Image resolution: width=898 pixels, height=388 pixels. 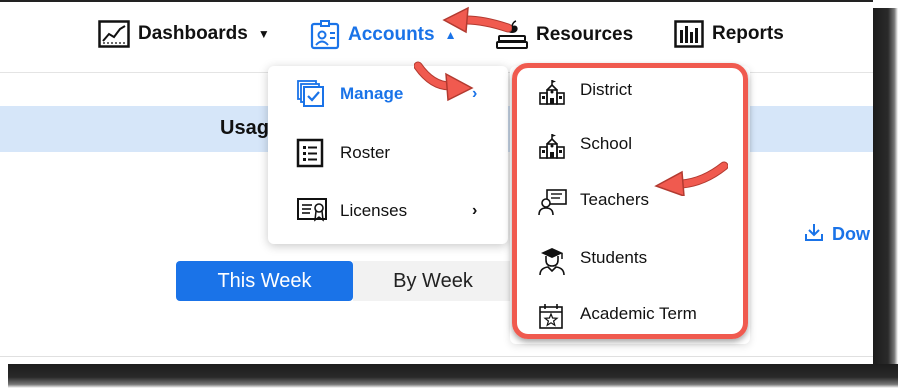 I want to click on nav-dashboards: Dashboards ▼, so click(x=184, y=34).